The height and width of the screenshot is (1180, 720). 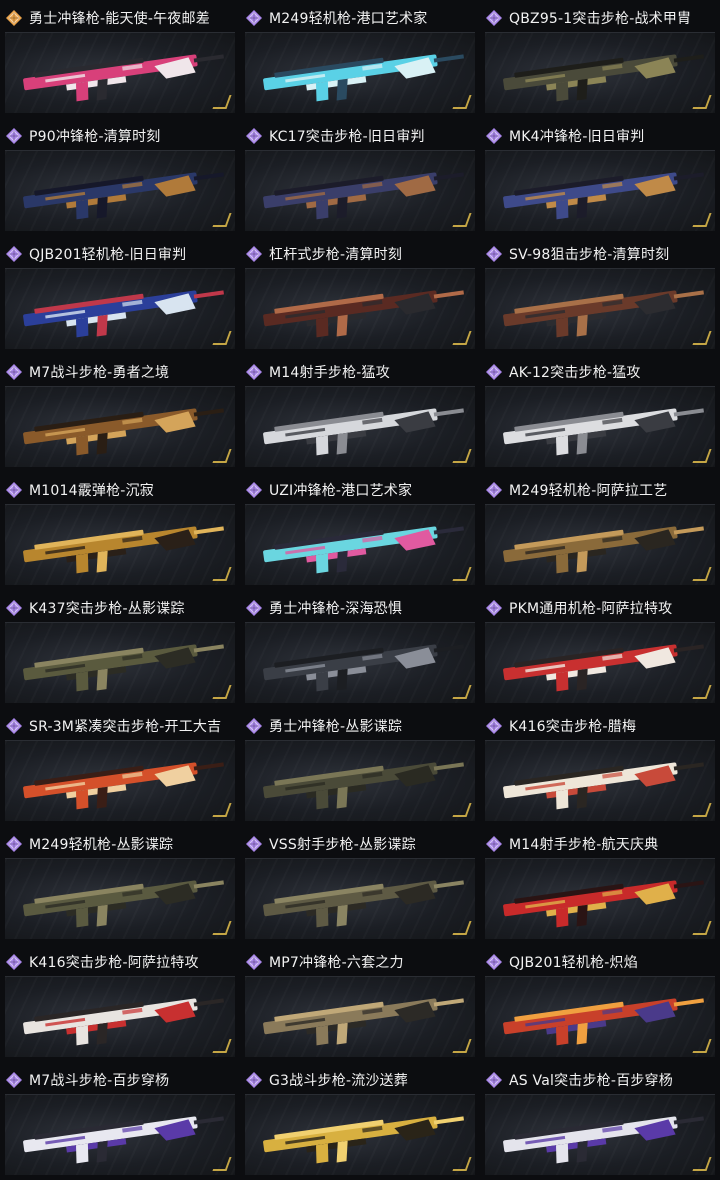 I want to click on weapon-skin-card: VSS射手步枪-丛影谍踪, so click(x=360, y=885).